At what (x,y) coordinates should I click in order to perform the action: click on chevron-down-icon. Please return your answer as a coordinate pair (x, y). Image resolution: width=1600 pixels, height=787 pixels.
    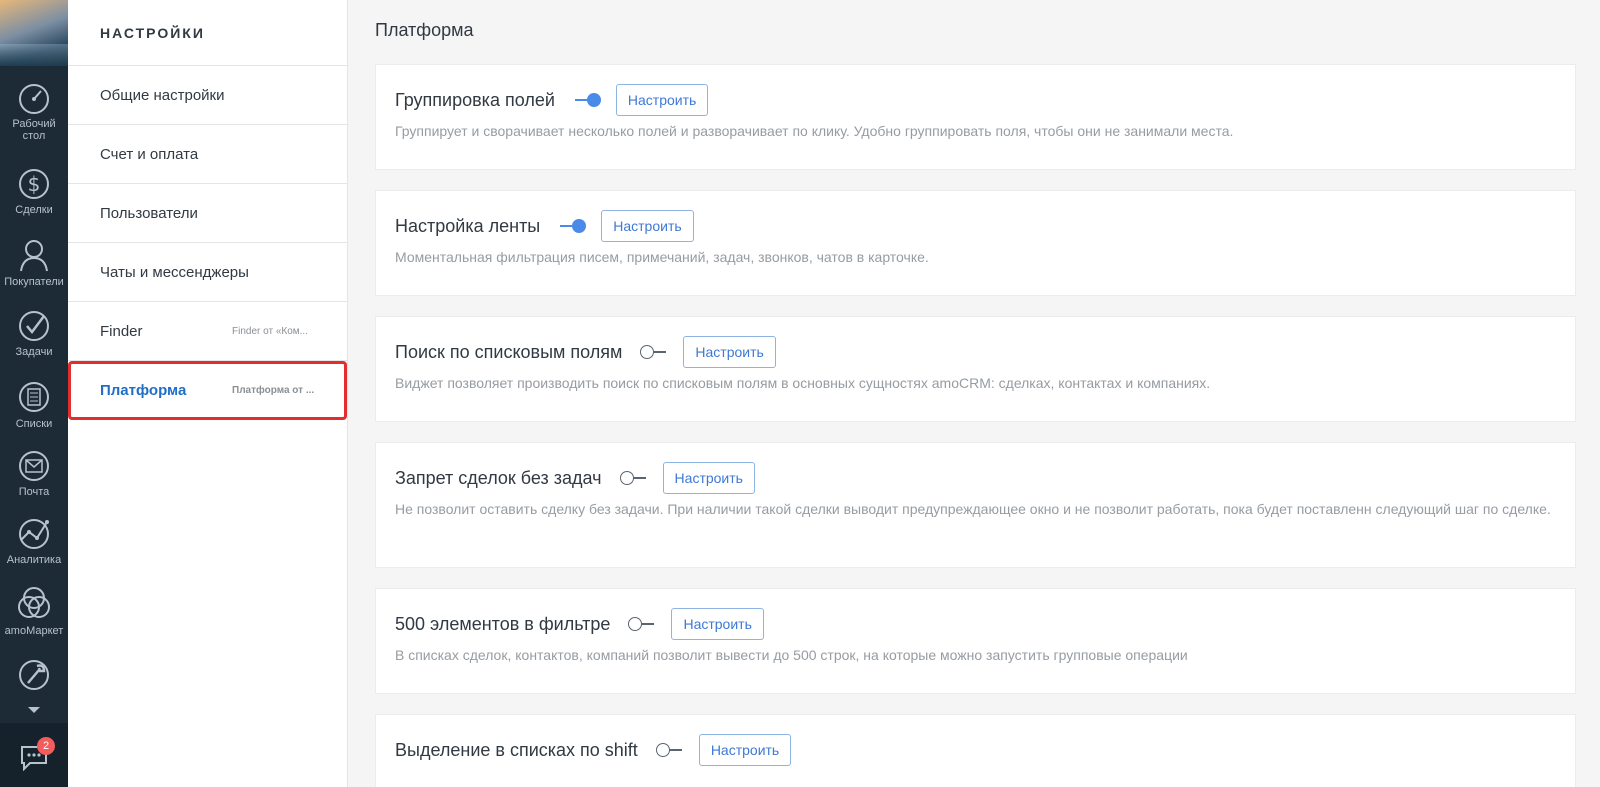
    Looking at the image, I should click on (34, 710).